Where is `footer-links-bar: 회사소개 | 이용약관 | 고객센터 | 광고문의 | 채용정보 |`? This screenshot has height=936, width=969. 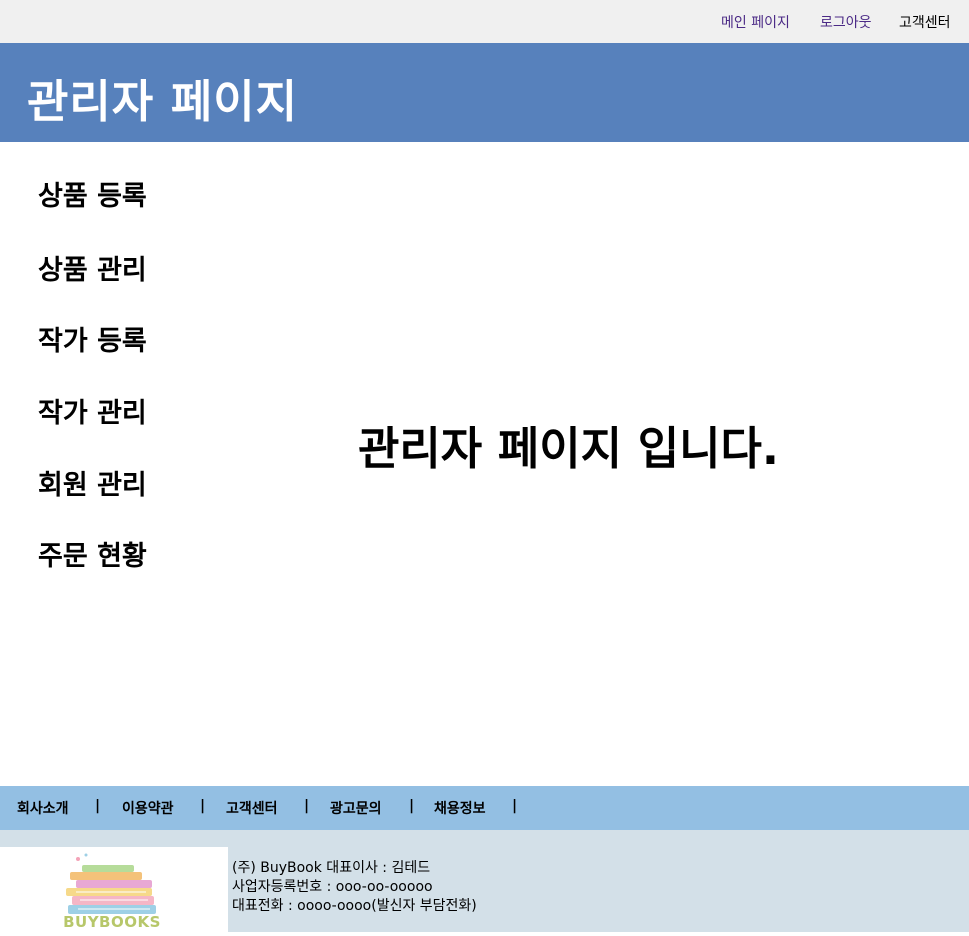 footer-links-bar: 회사소개 | 이용약관 | 고객센터 | 광고문의 | 채용정보 | is located at coordinates (484, 808).